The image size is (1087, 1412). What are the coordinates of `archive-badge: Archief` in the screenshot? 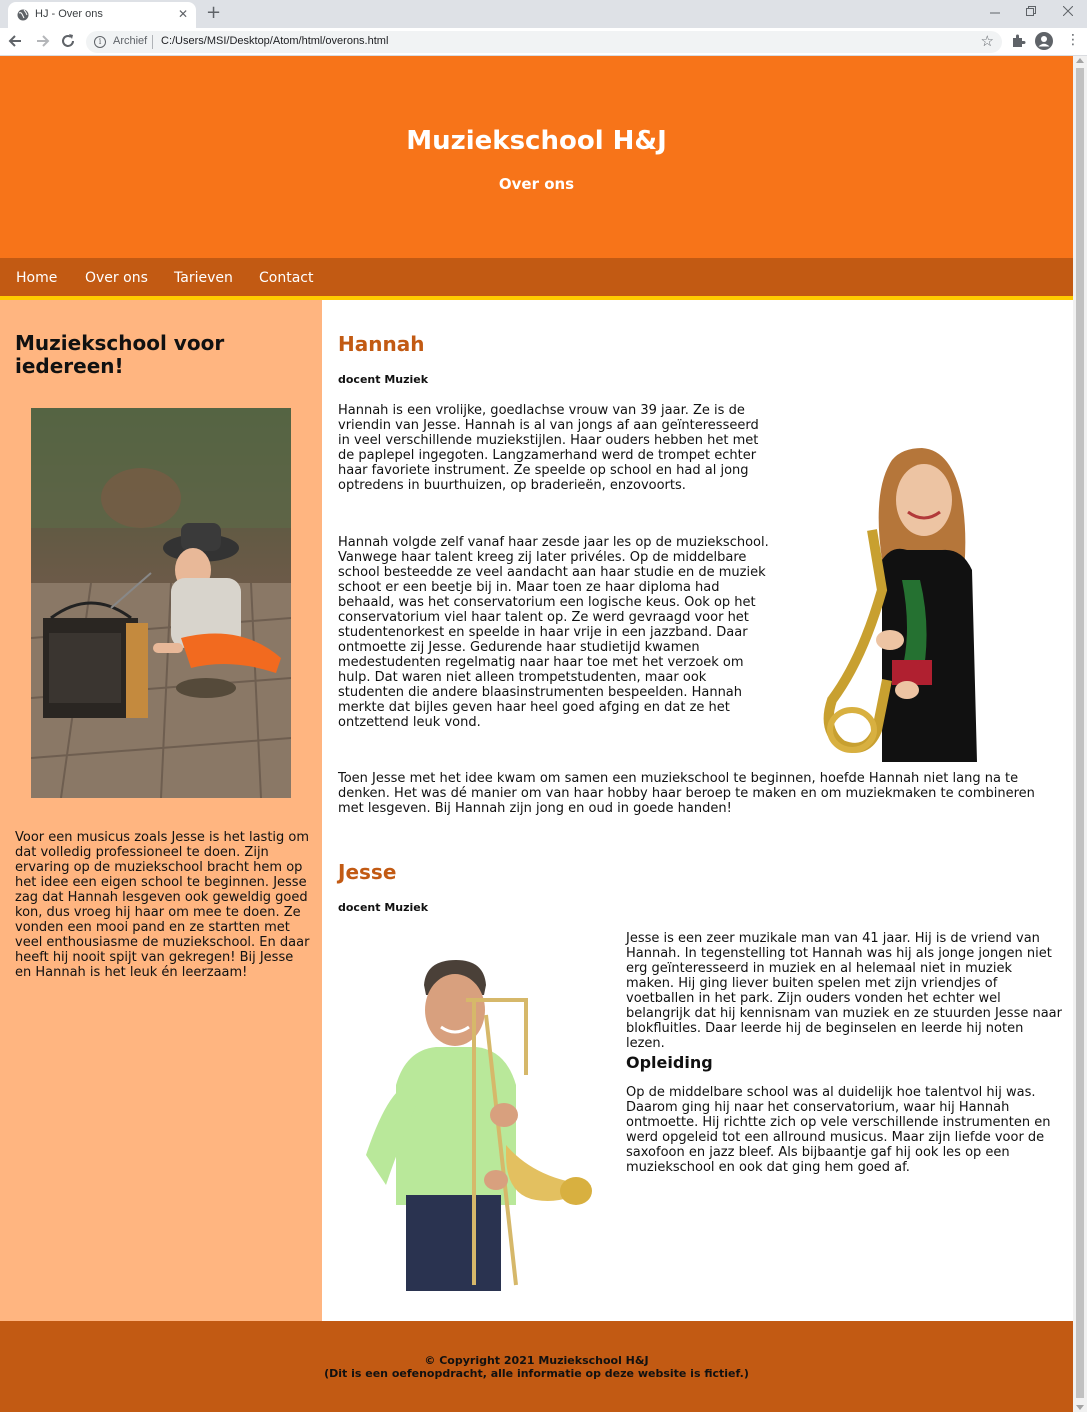 It's located at (130, 41).